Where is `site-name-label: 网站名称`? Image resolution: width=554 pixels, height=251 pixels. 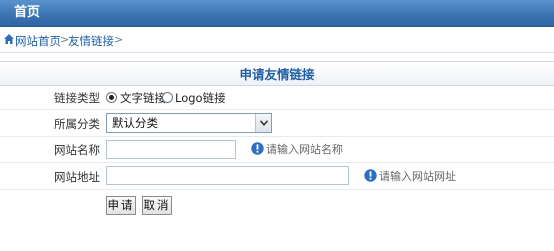
site-name-label: 网站名称 is located at coordinates (77, 150).